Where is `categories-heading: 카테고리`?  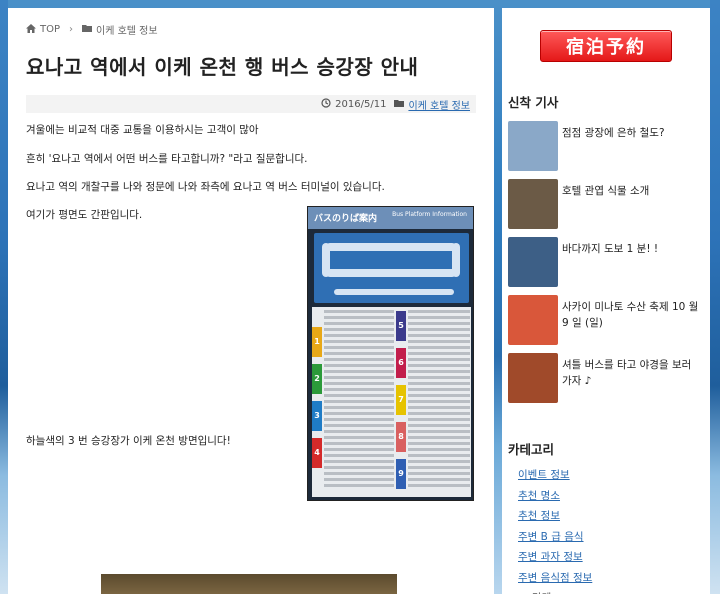
categories-heading: 카테고리 is located at coordinates (531, 449).